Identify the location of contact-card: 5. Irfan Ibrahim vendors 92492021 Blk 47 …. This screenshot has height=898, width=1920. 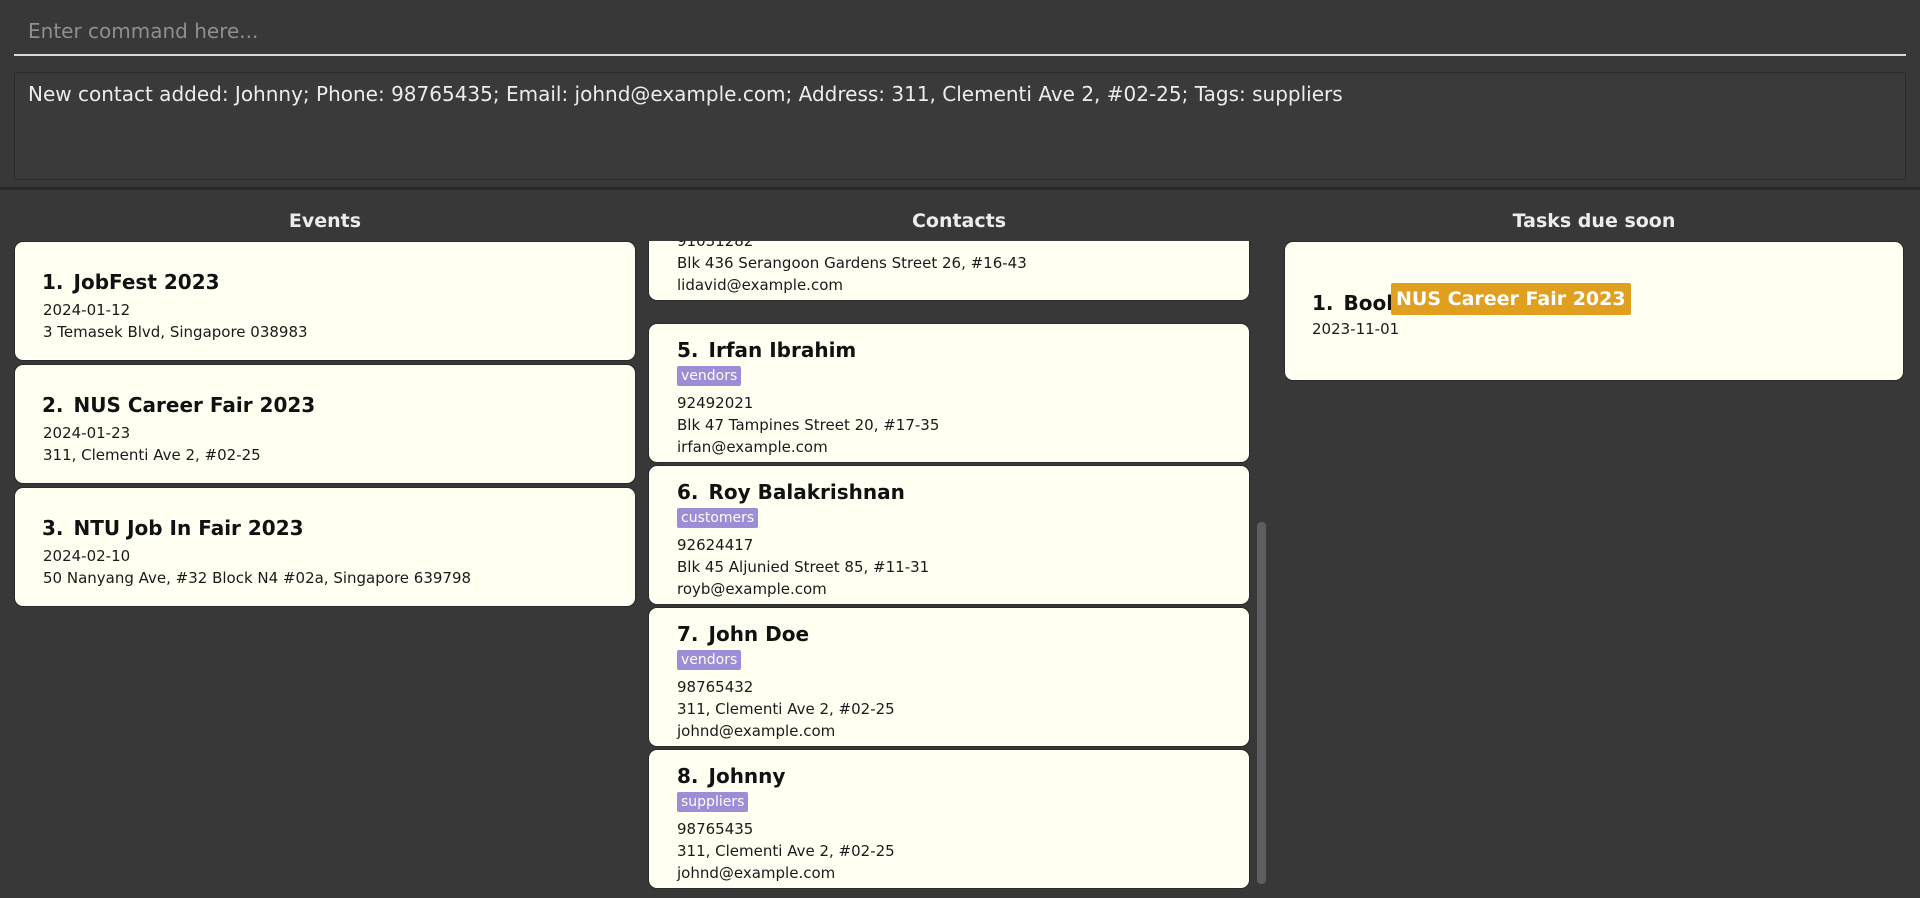
(949, 393).